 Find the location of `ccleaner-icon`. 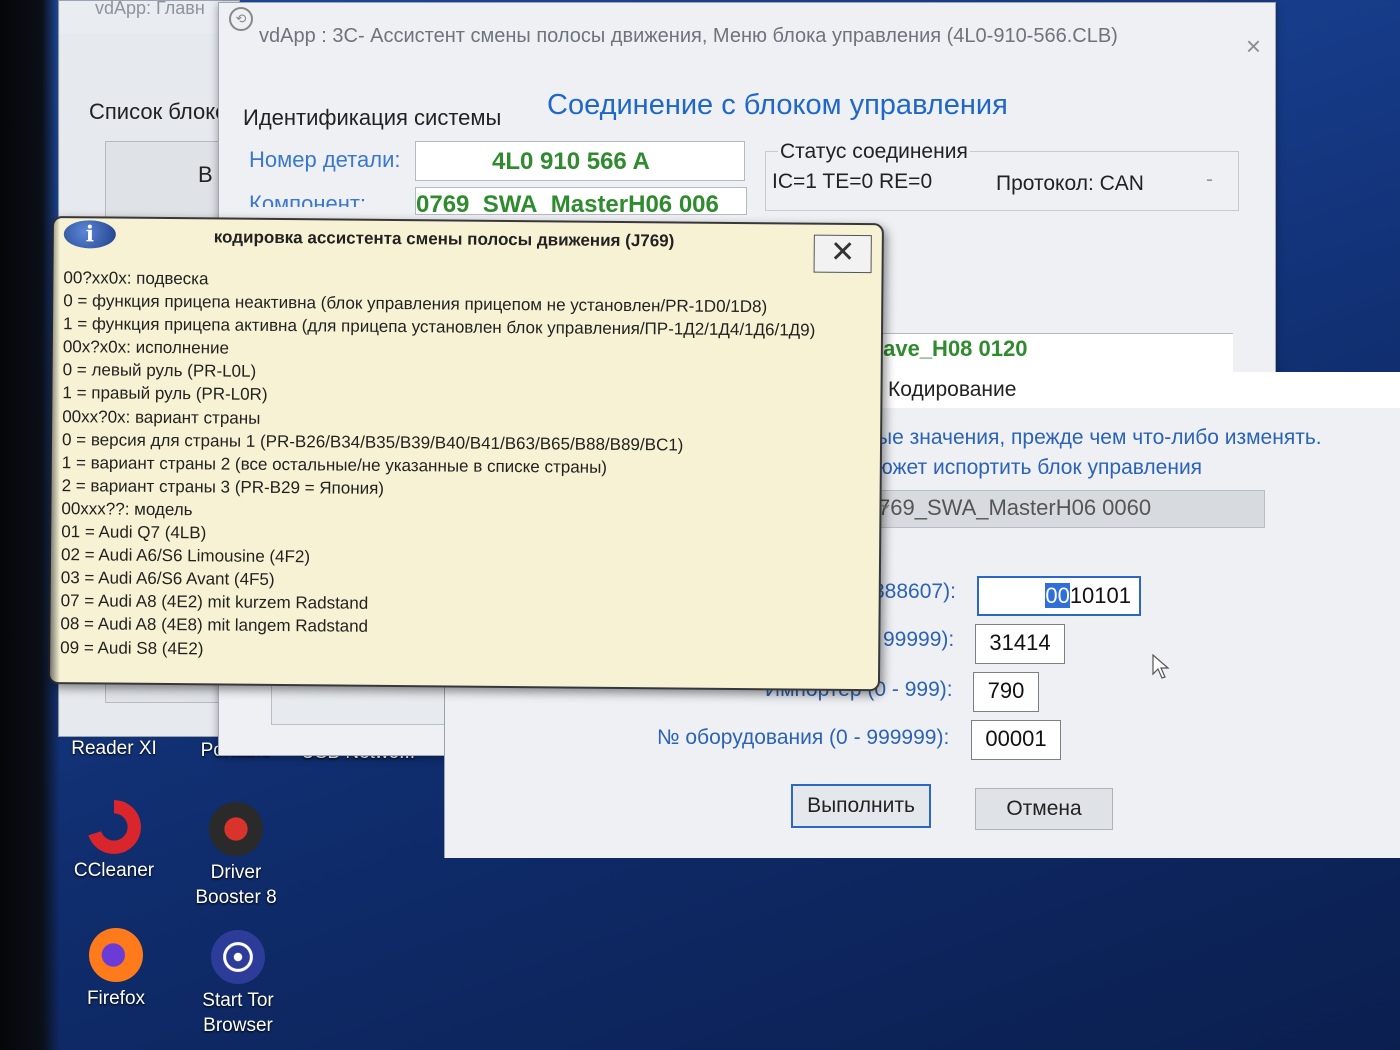

ccleaner-icon is located at coordinates (114, 827).